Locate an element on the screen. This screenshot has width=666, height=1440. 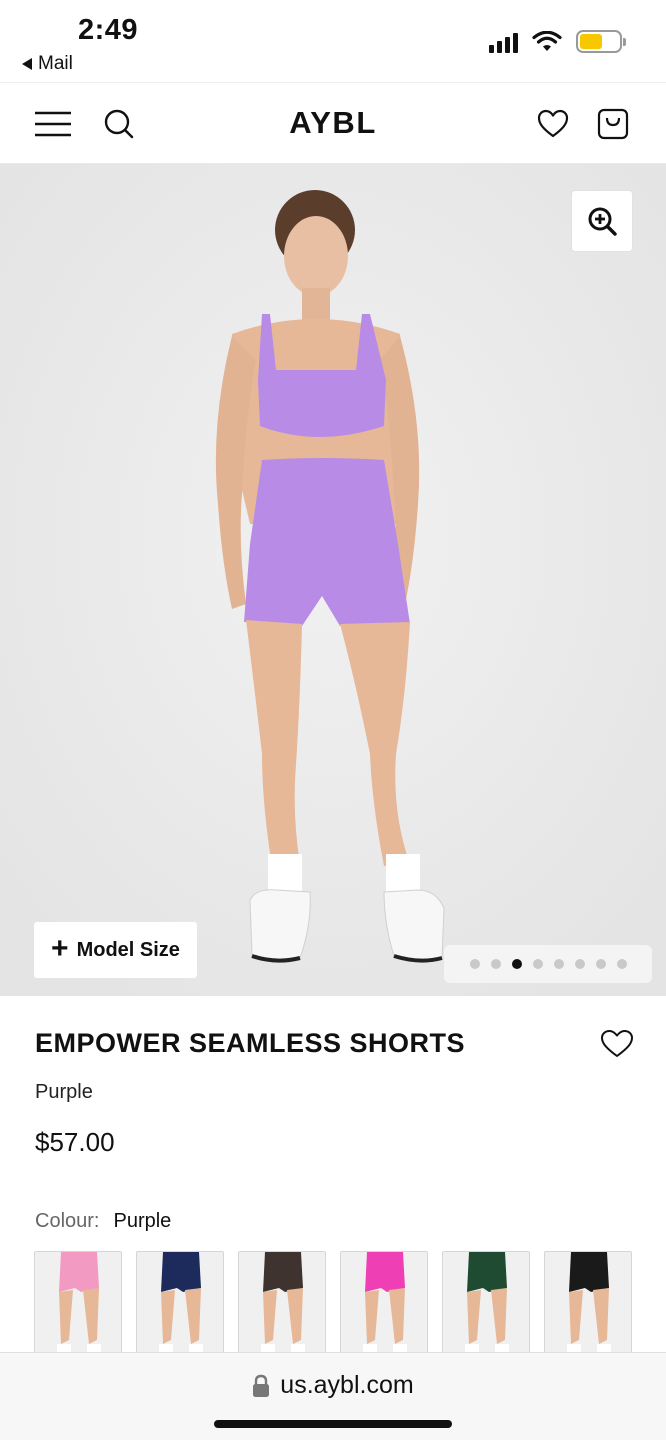
colour-label: Colour: is located at coordinates (67, 1221).